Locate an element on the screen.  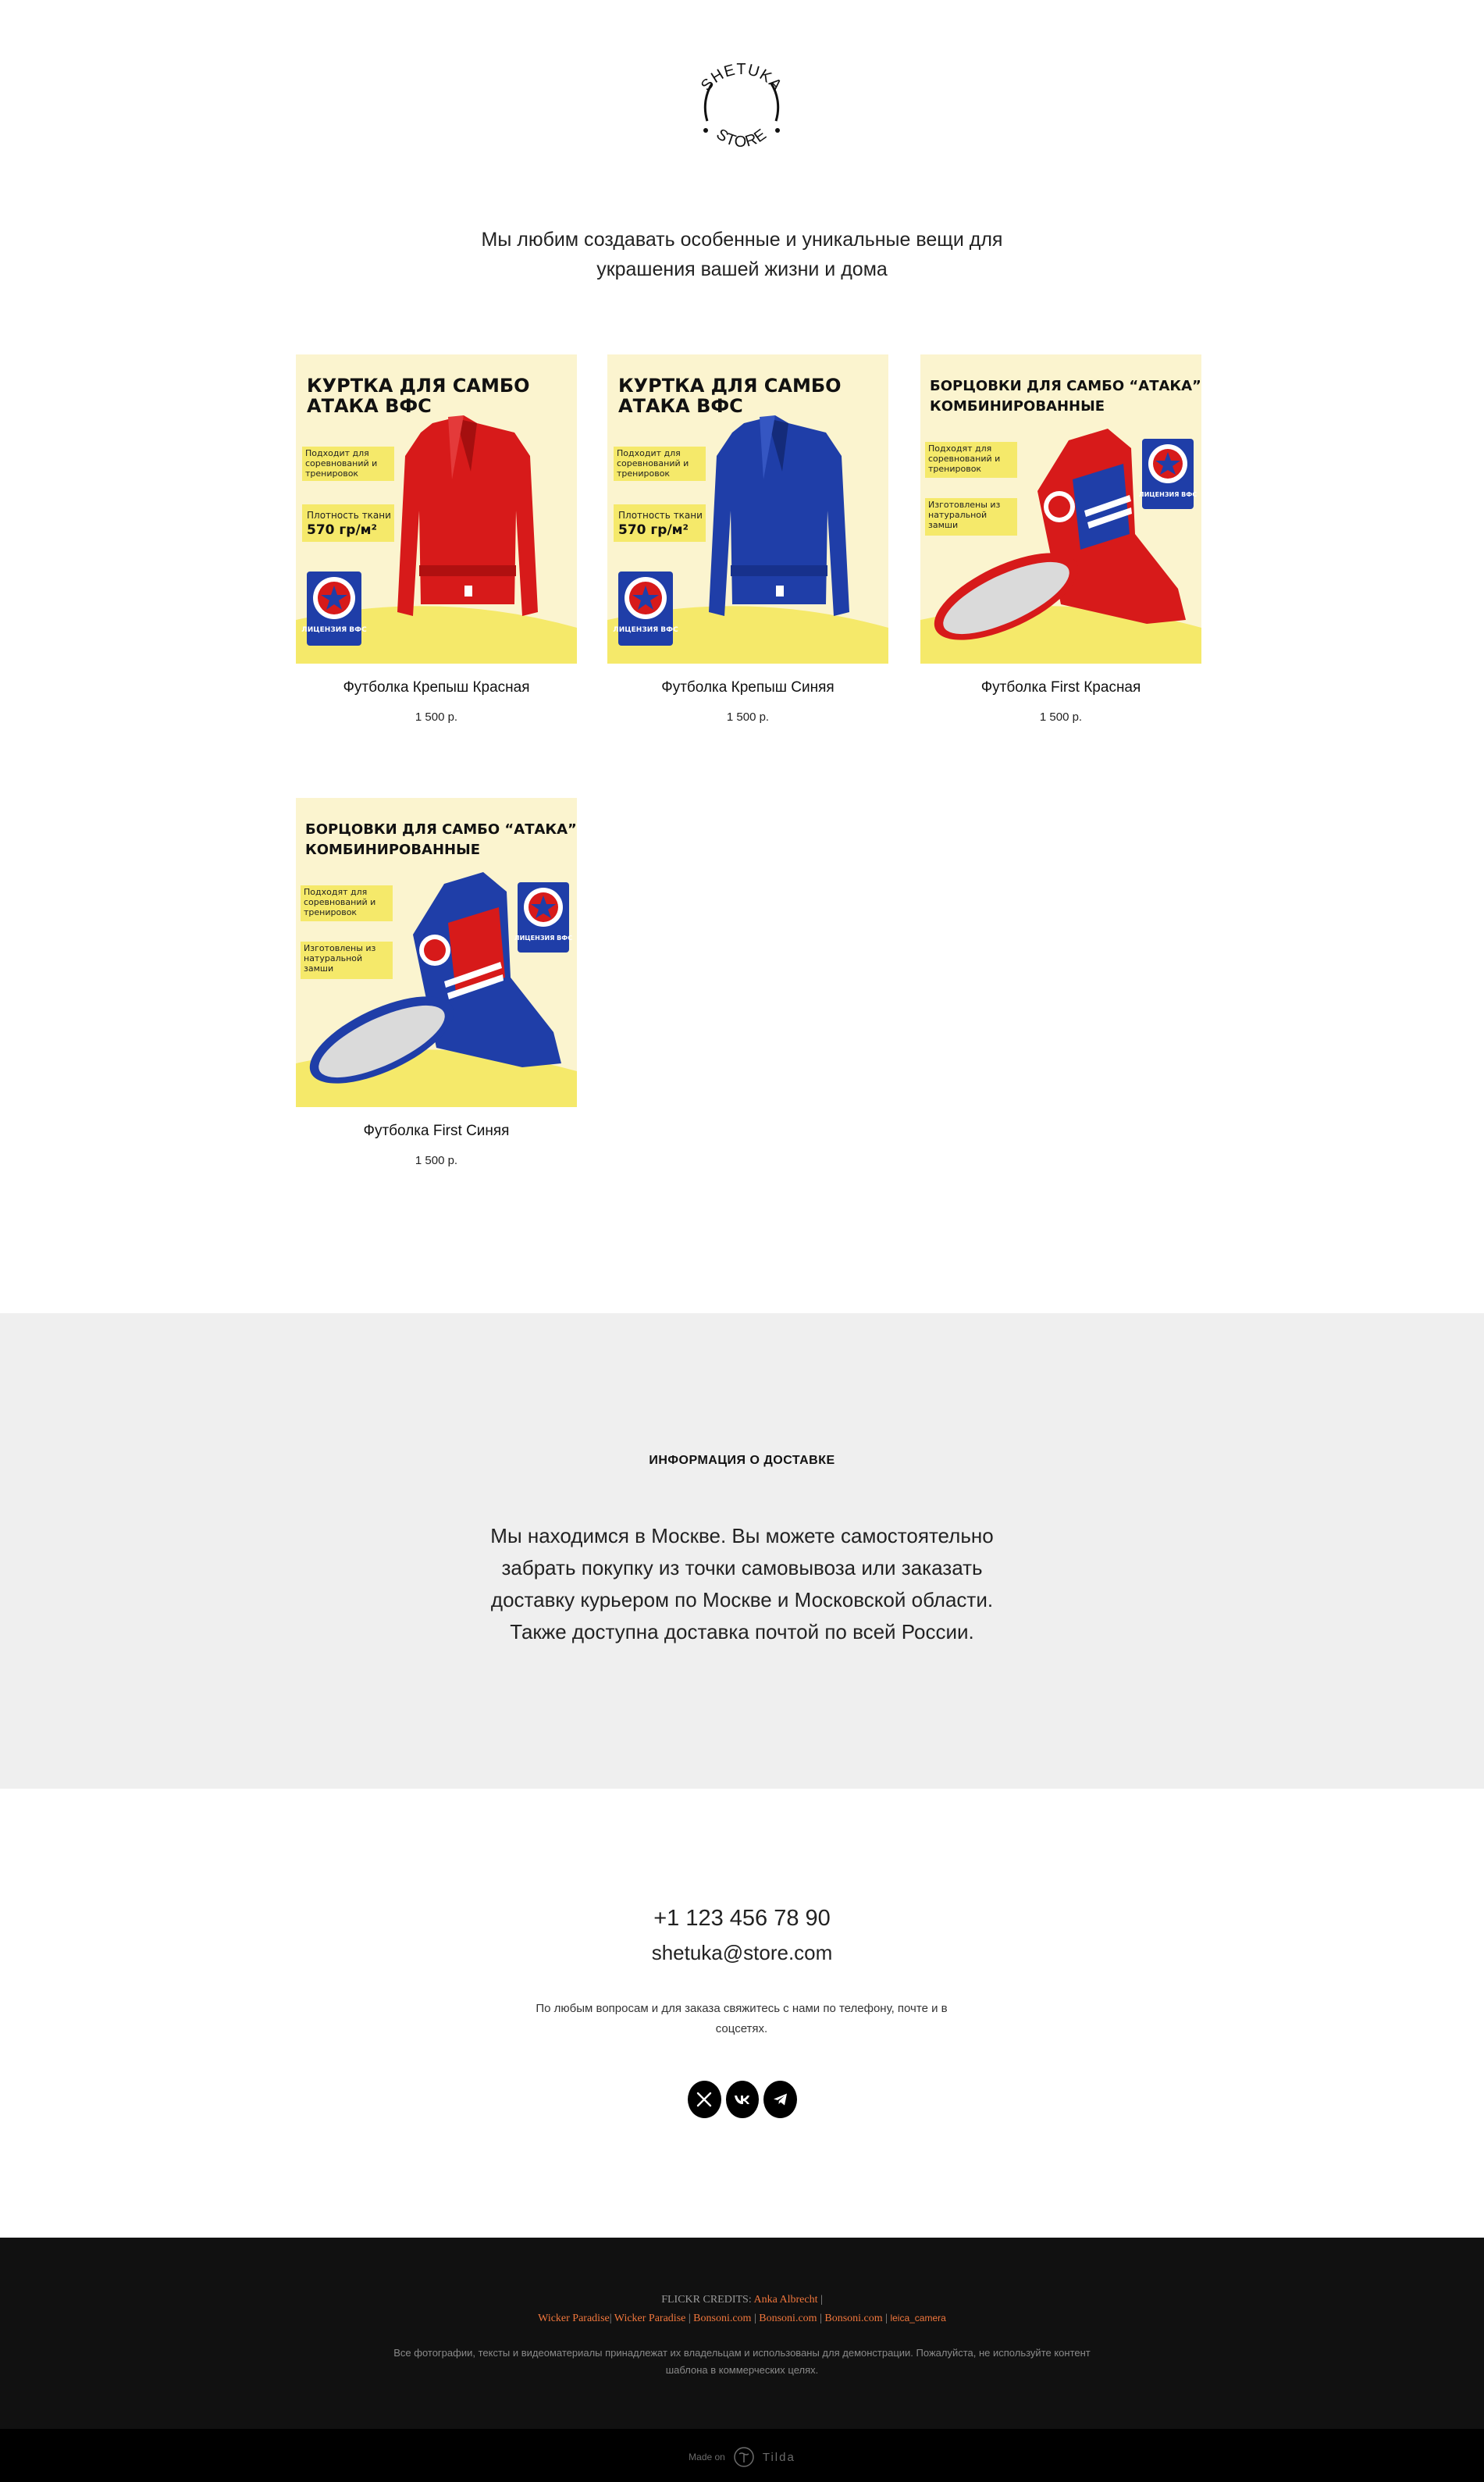
tilda-text: Tilda is located at coordinates (778, 2457).